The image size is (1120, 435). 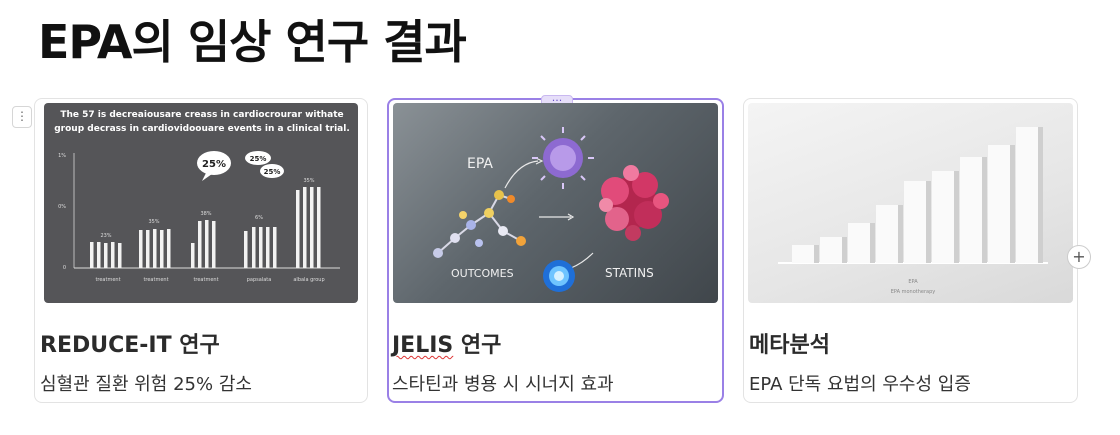 What do you see at coordinates (860, 384) in the screenshot?
I see `card-description: EPA 단독 요법의 우수성 입증` at bounding box center [860, 384].